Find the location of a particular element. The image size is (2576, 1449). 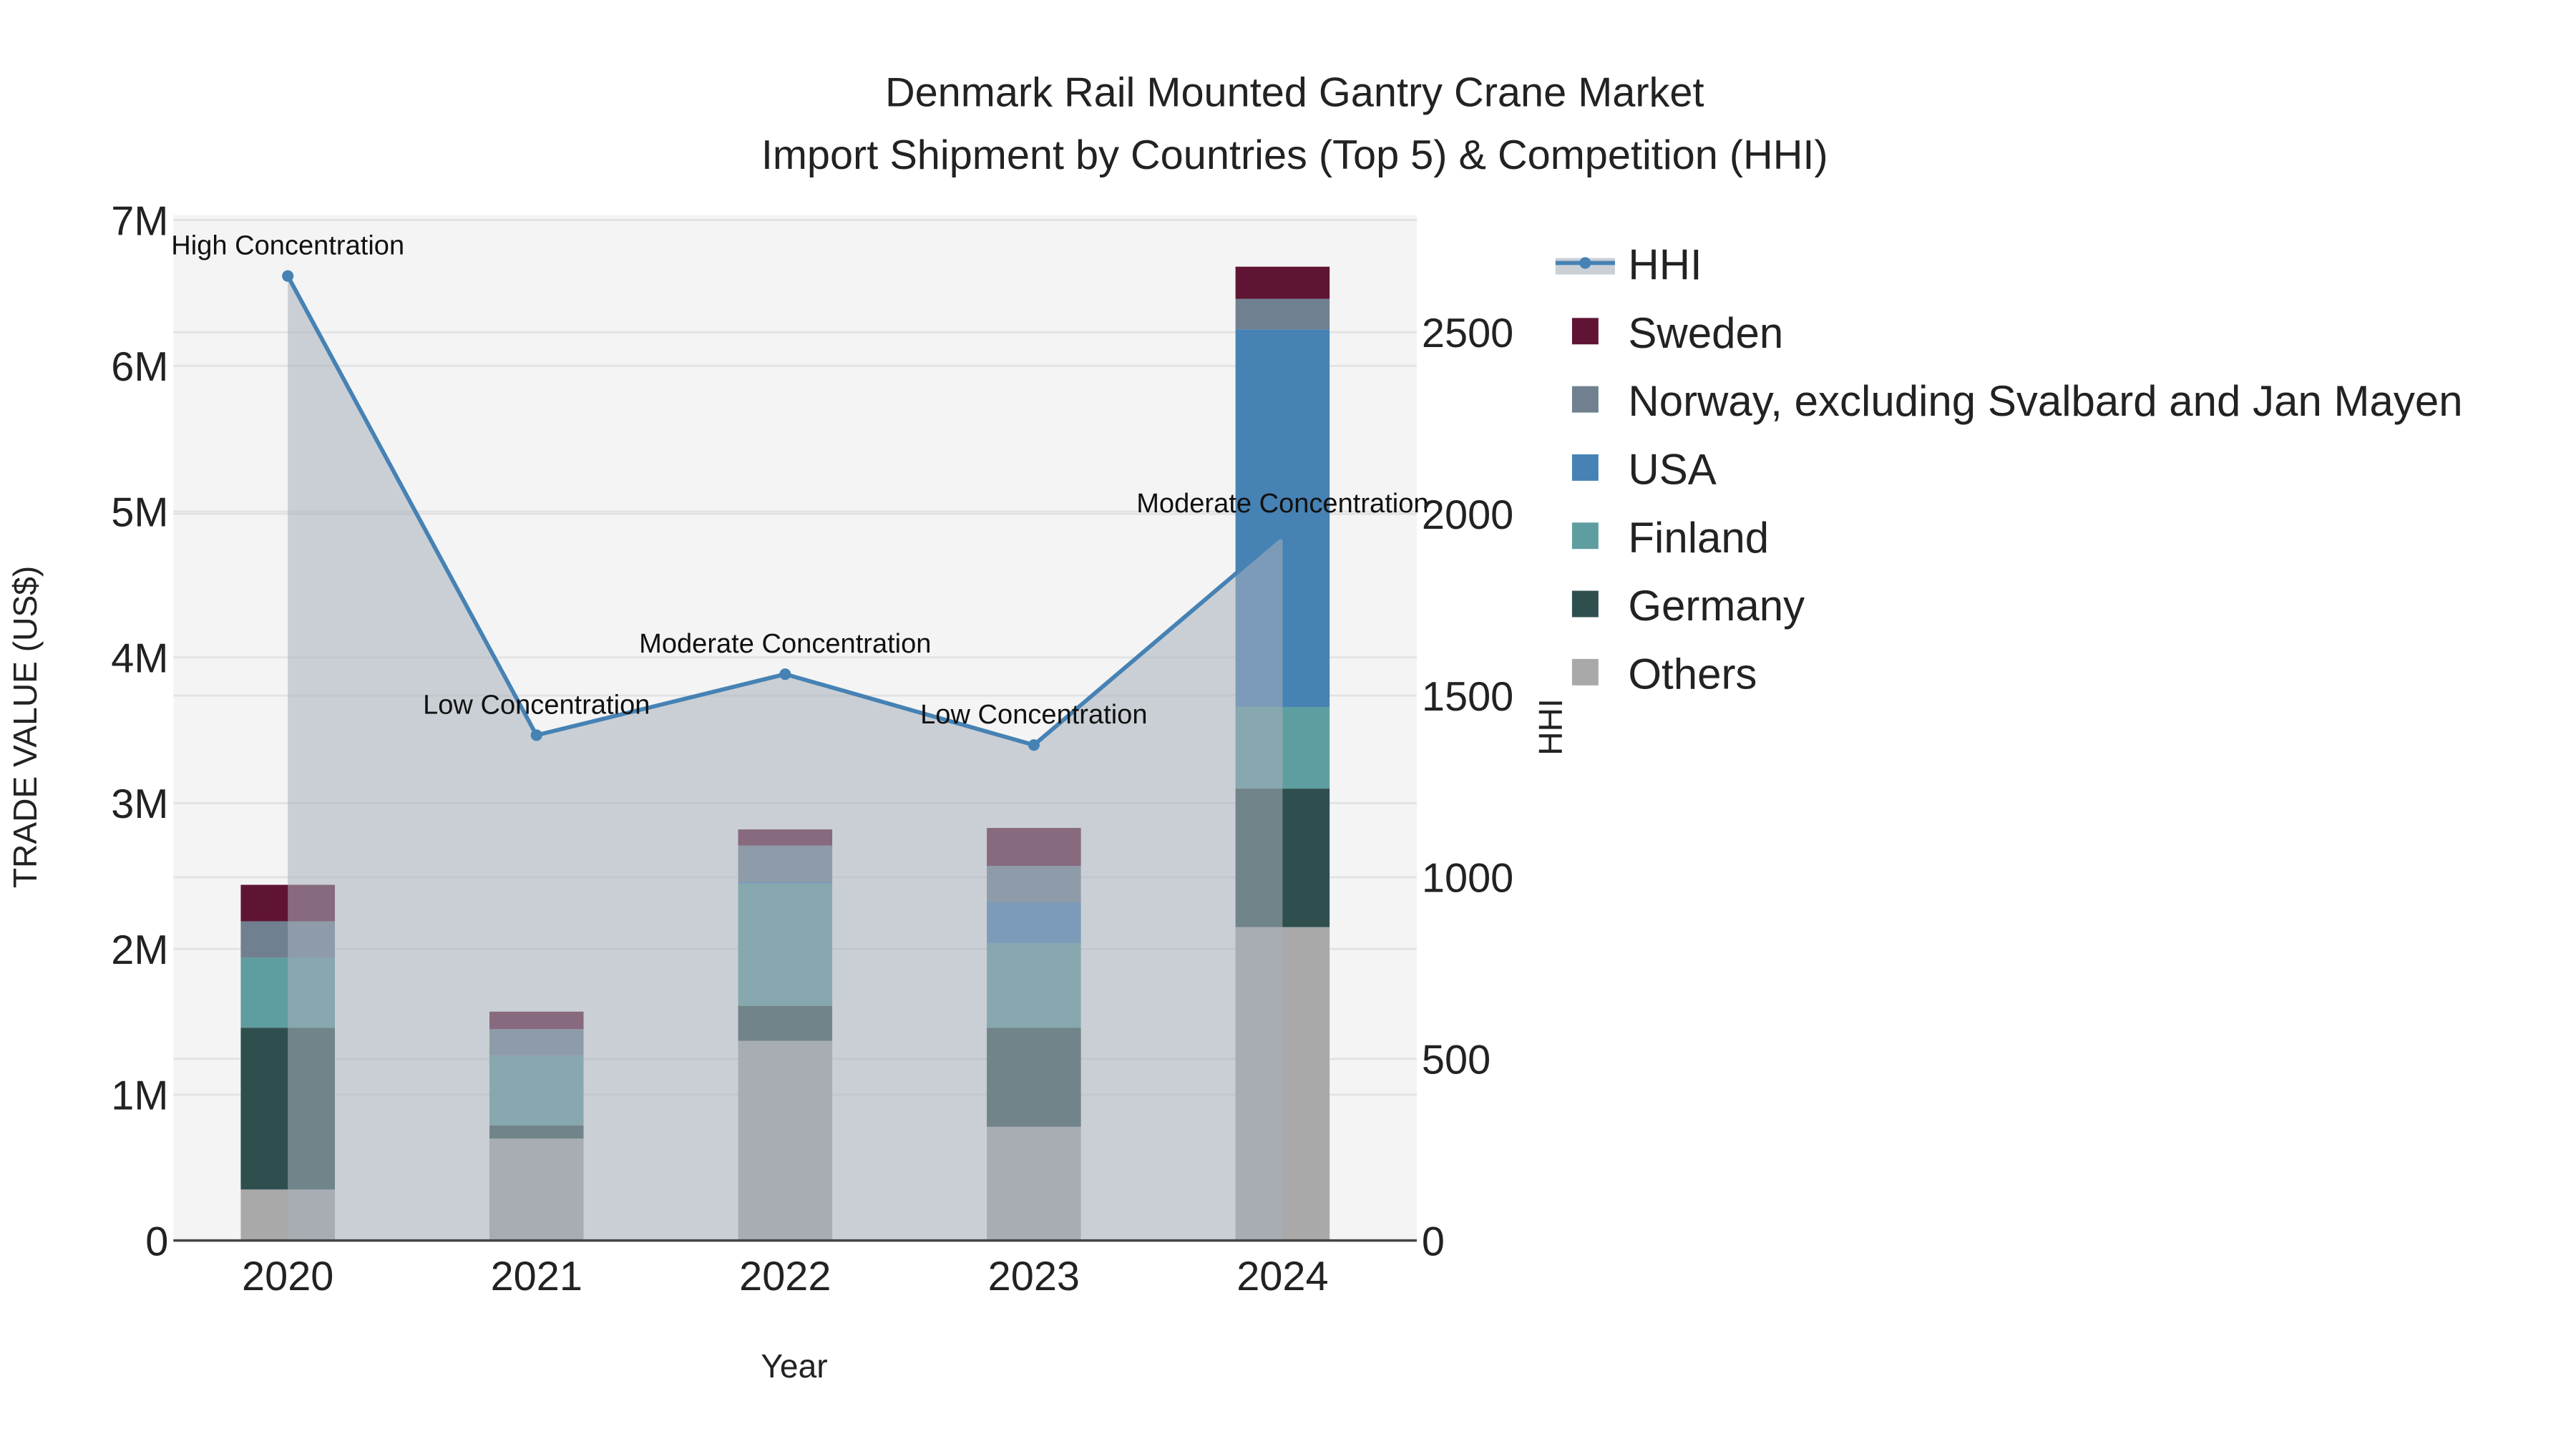

legend-label: Norway, excluding Svalbard and Jan Mayen is located at coordinates (2045, 401).